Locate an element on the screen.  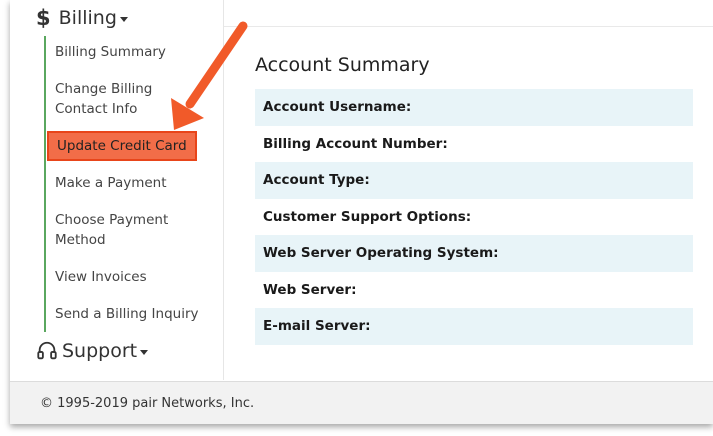
table-row: Customer Support Options: is located at coordinates (474, 217).